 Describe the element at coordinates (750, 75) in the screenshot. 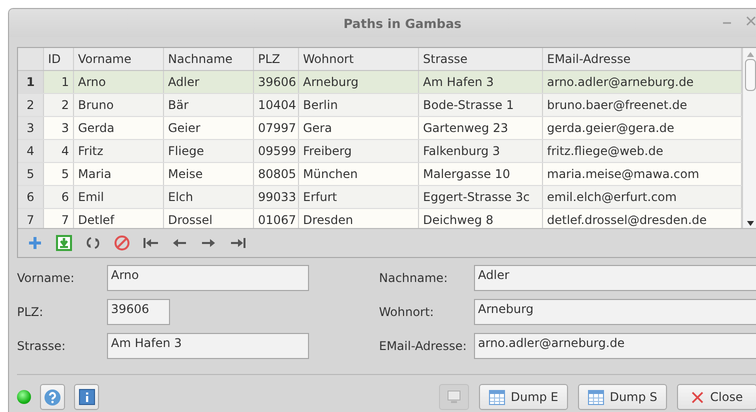

I see `scrollbar-thumb` at that location.